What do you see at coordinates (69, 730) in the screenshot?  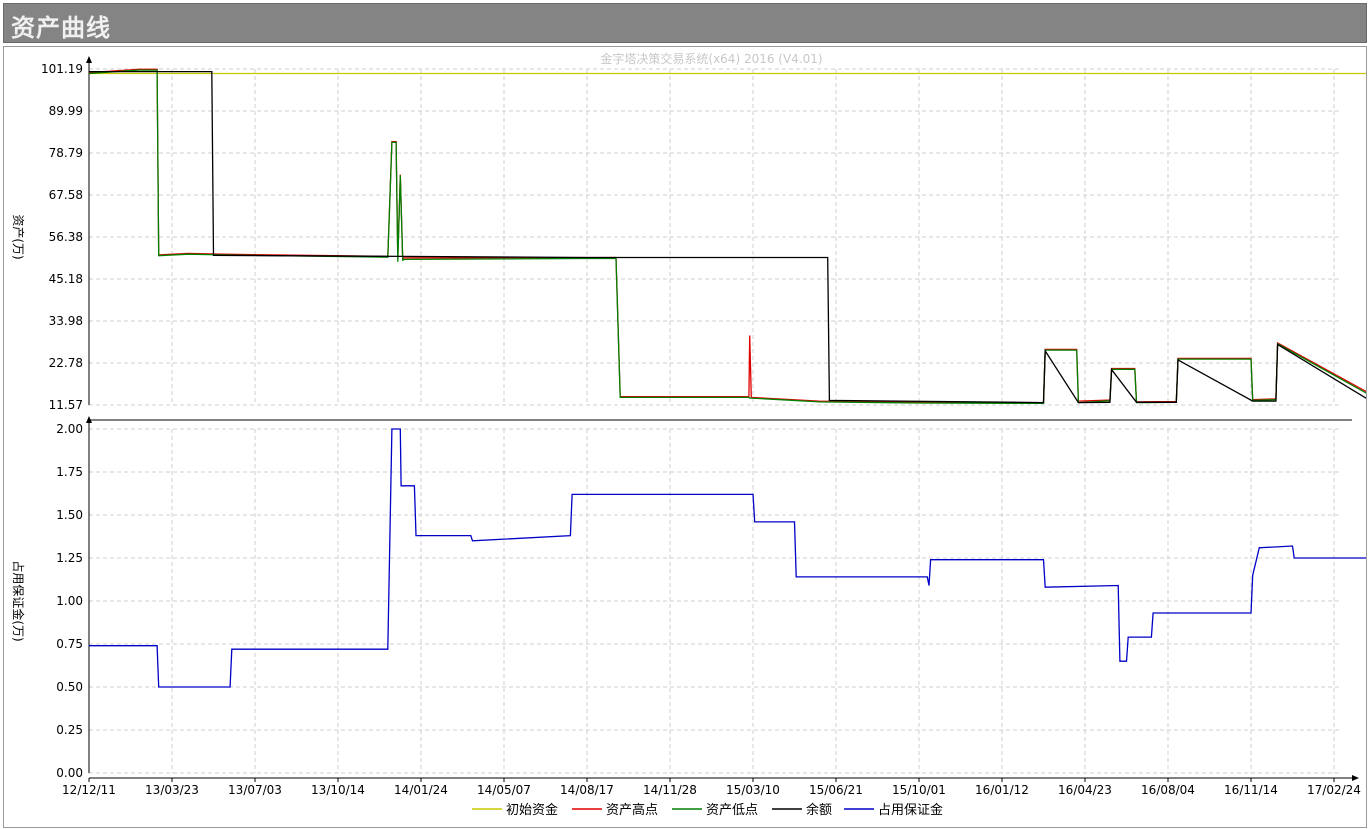 I see `margin-y-tick: 0.25` at bounding box center [69, 730].